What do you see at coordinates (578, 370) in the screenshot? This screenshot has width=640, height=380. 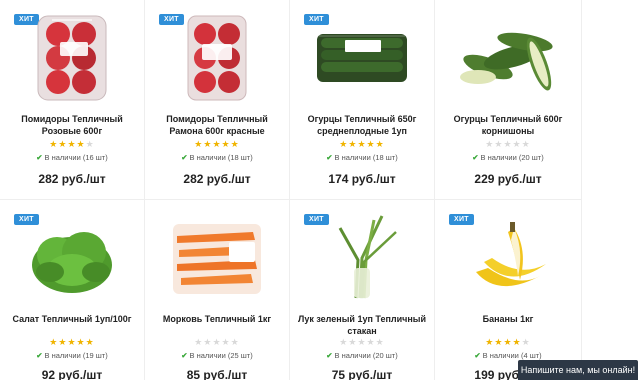 I see `online-chat-button: Напишите нам, мы онлайн!` at bounding box center [578, 370].